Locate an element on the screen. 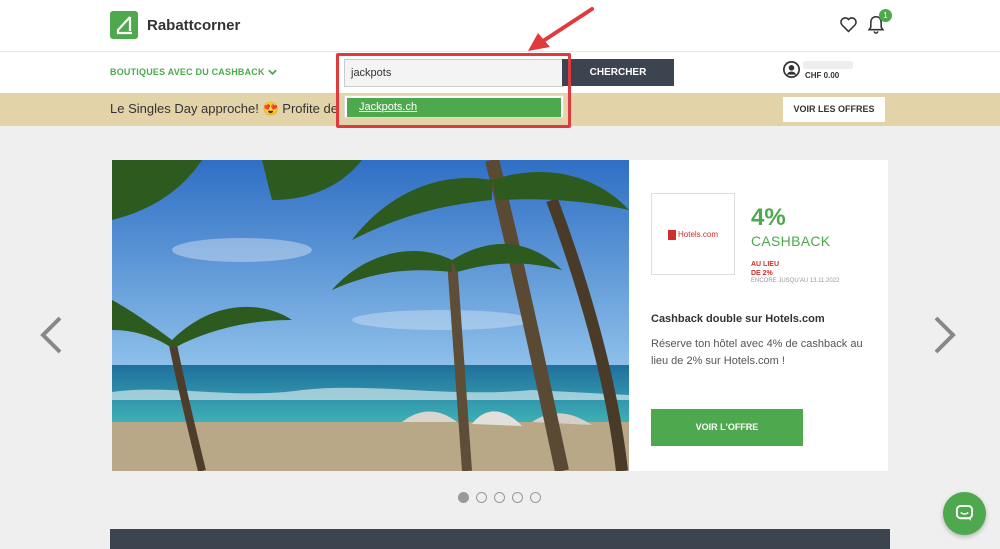 The image size is (1000, 549). partner-logo: Hotels.com is located at coordinates (693, 234).